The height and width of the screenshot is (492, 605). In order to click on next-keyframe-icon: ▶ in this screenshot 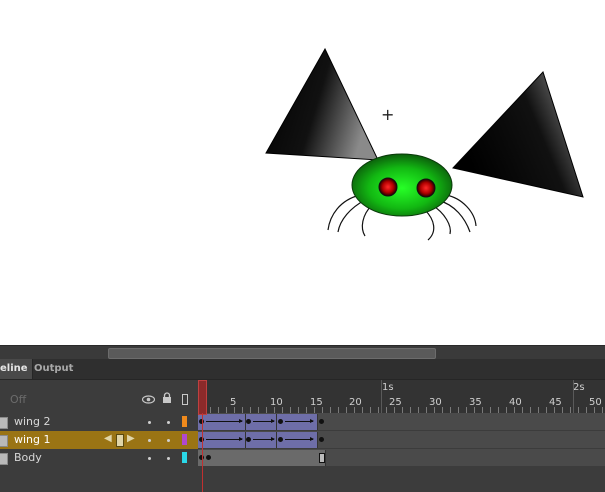, I will do `click(131, 438)`.